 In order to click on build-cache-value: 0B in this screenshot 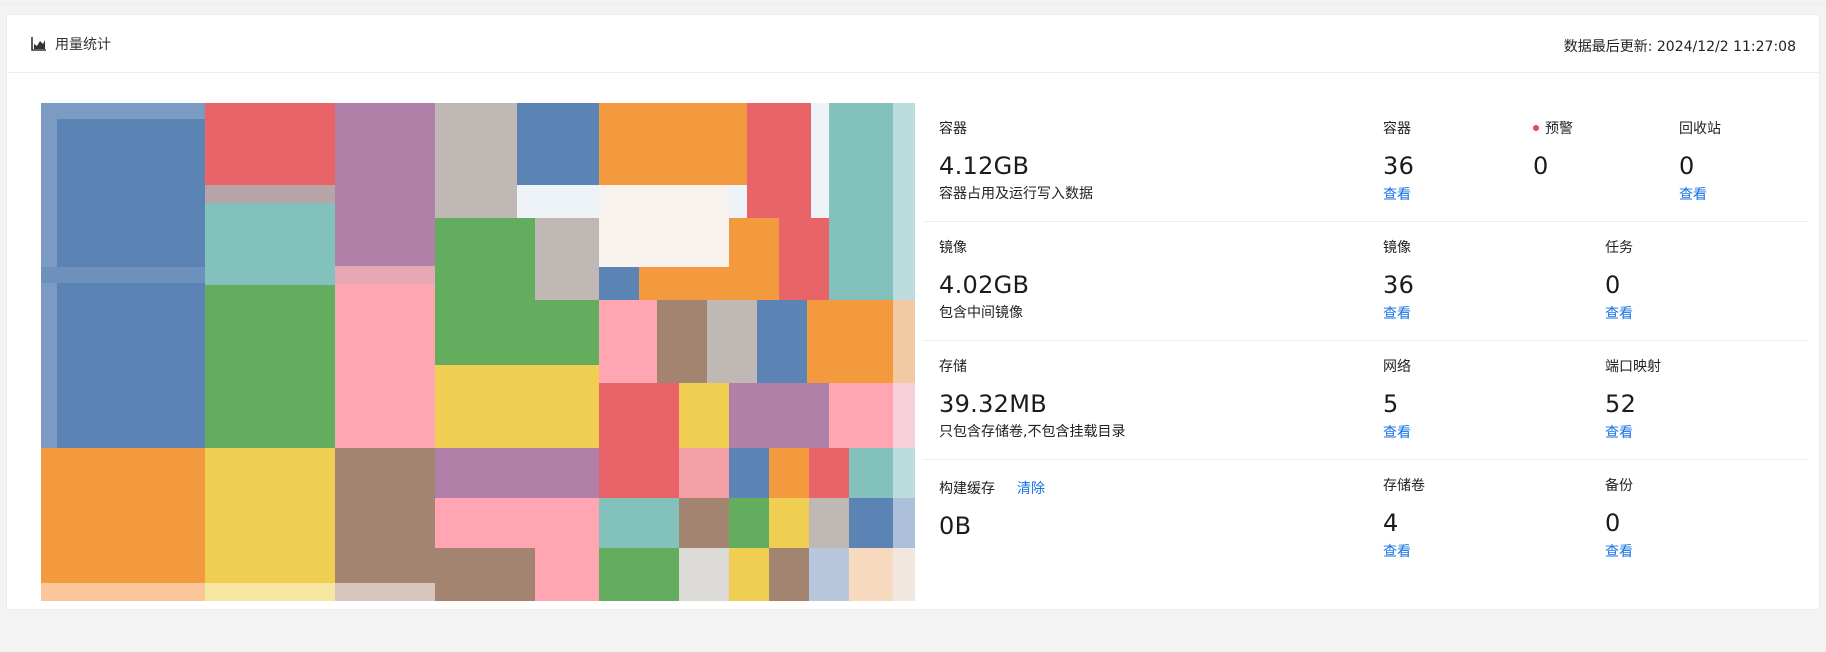, I will do `click(955, 526)`.